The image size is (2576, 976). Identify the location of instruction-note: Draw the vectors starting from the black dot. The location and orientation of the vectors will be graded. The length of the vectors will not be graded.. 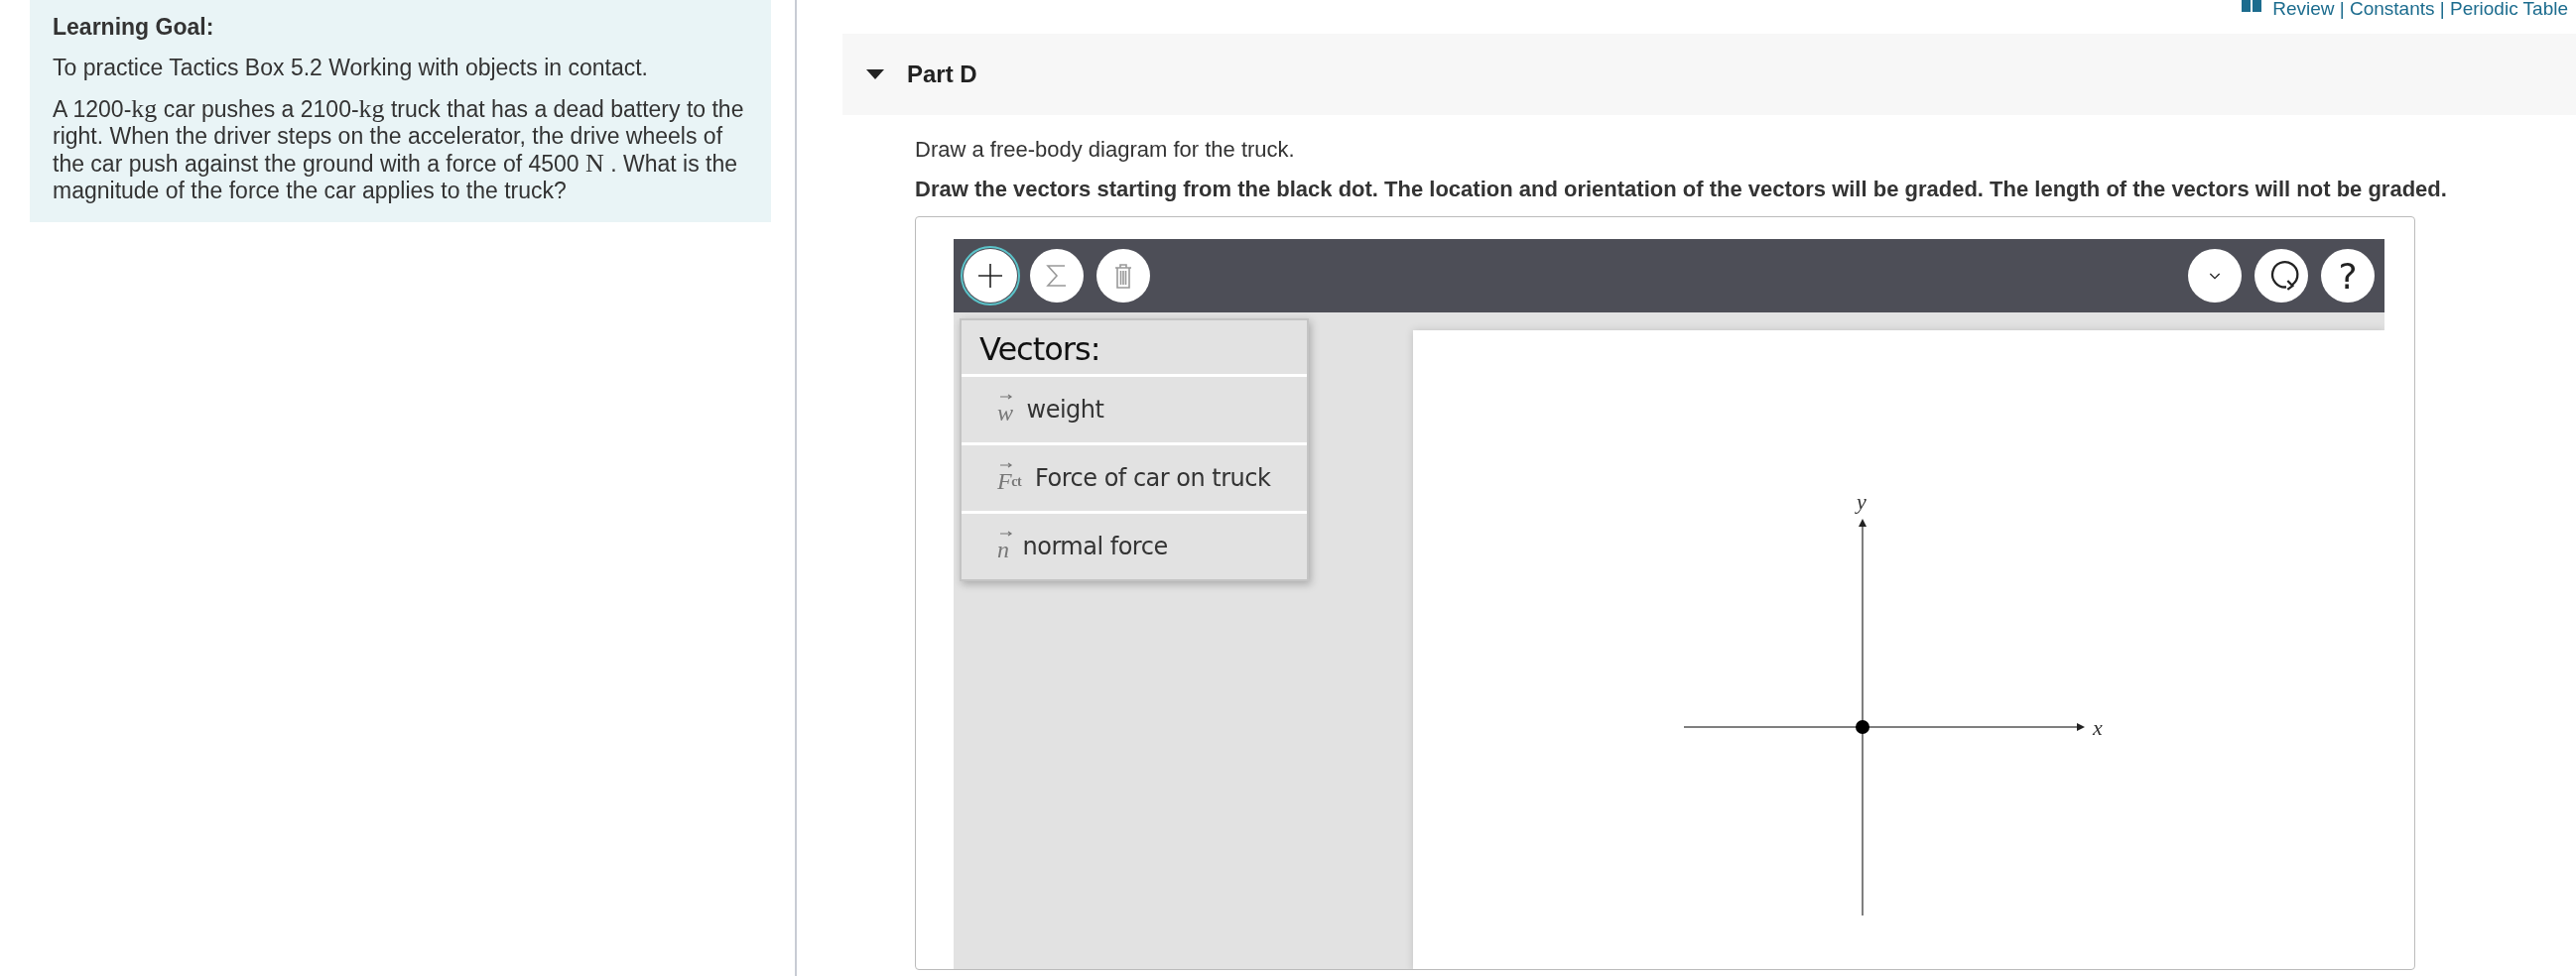
(1682, 189).